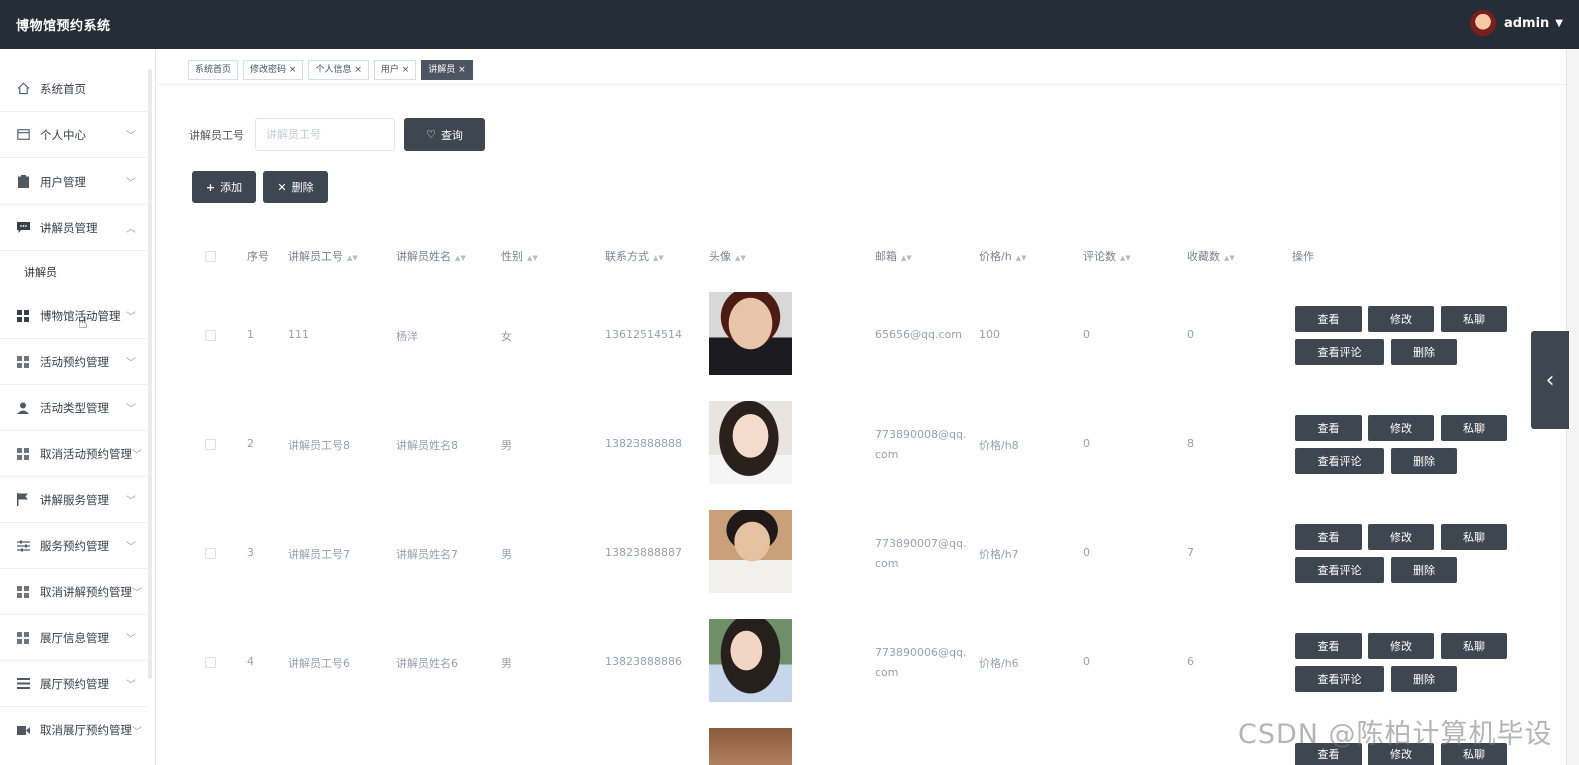 This screenshot has width=1579, height=765. Describe the element at coordinates (74, 638) in the screenshot. I see `sidebar-item-hall-info: 展厅信息管理 ﹀` at that location.